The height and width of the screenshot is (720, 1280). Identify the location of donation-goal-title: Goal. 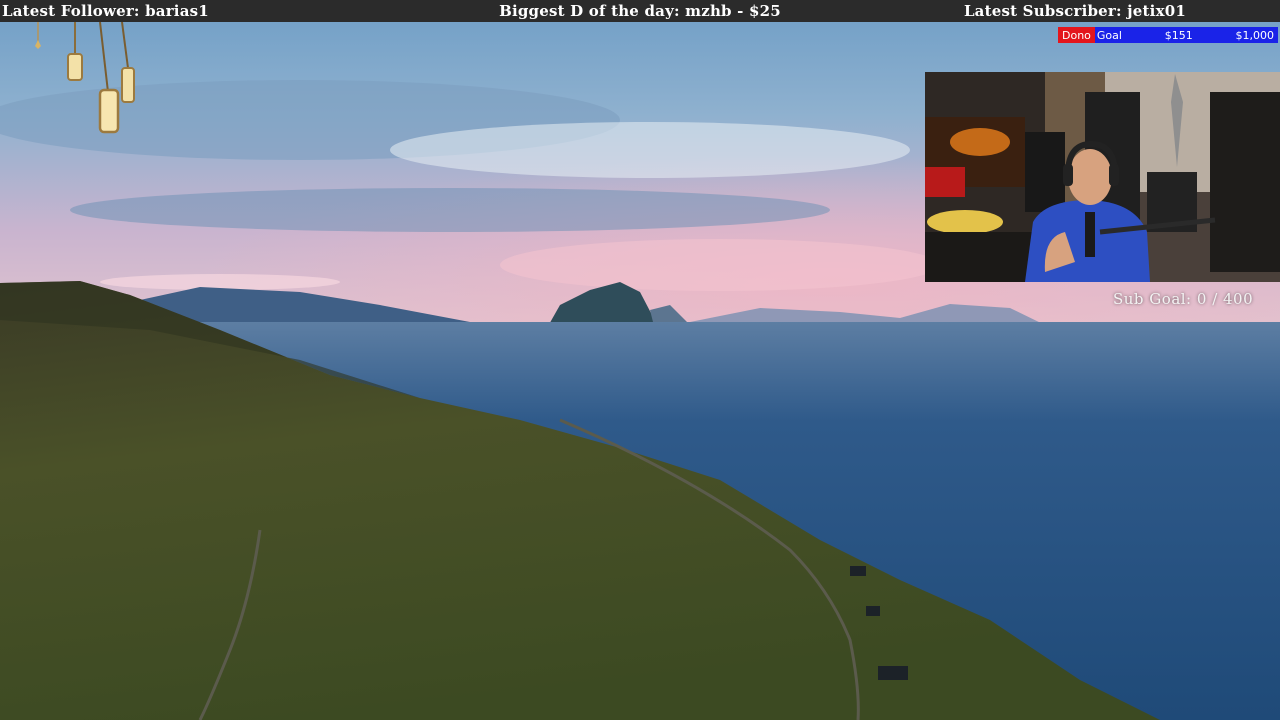
(1109, 35).